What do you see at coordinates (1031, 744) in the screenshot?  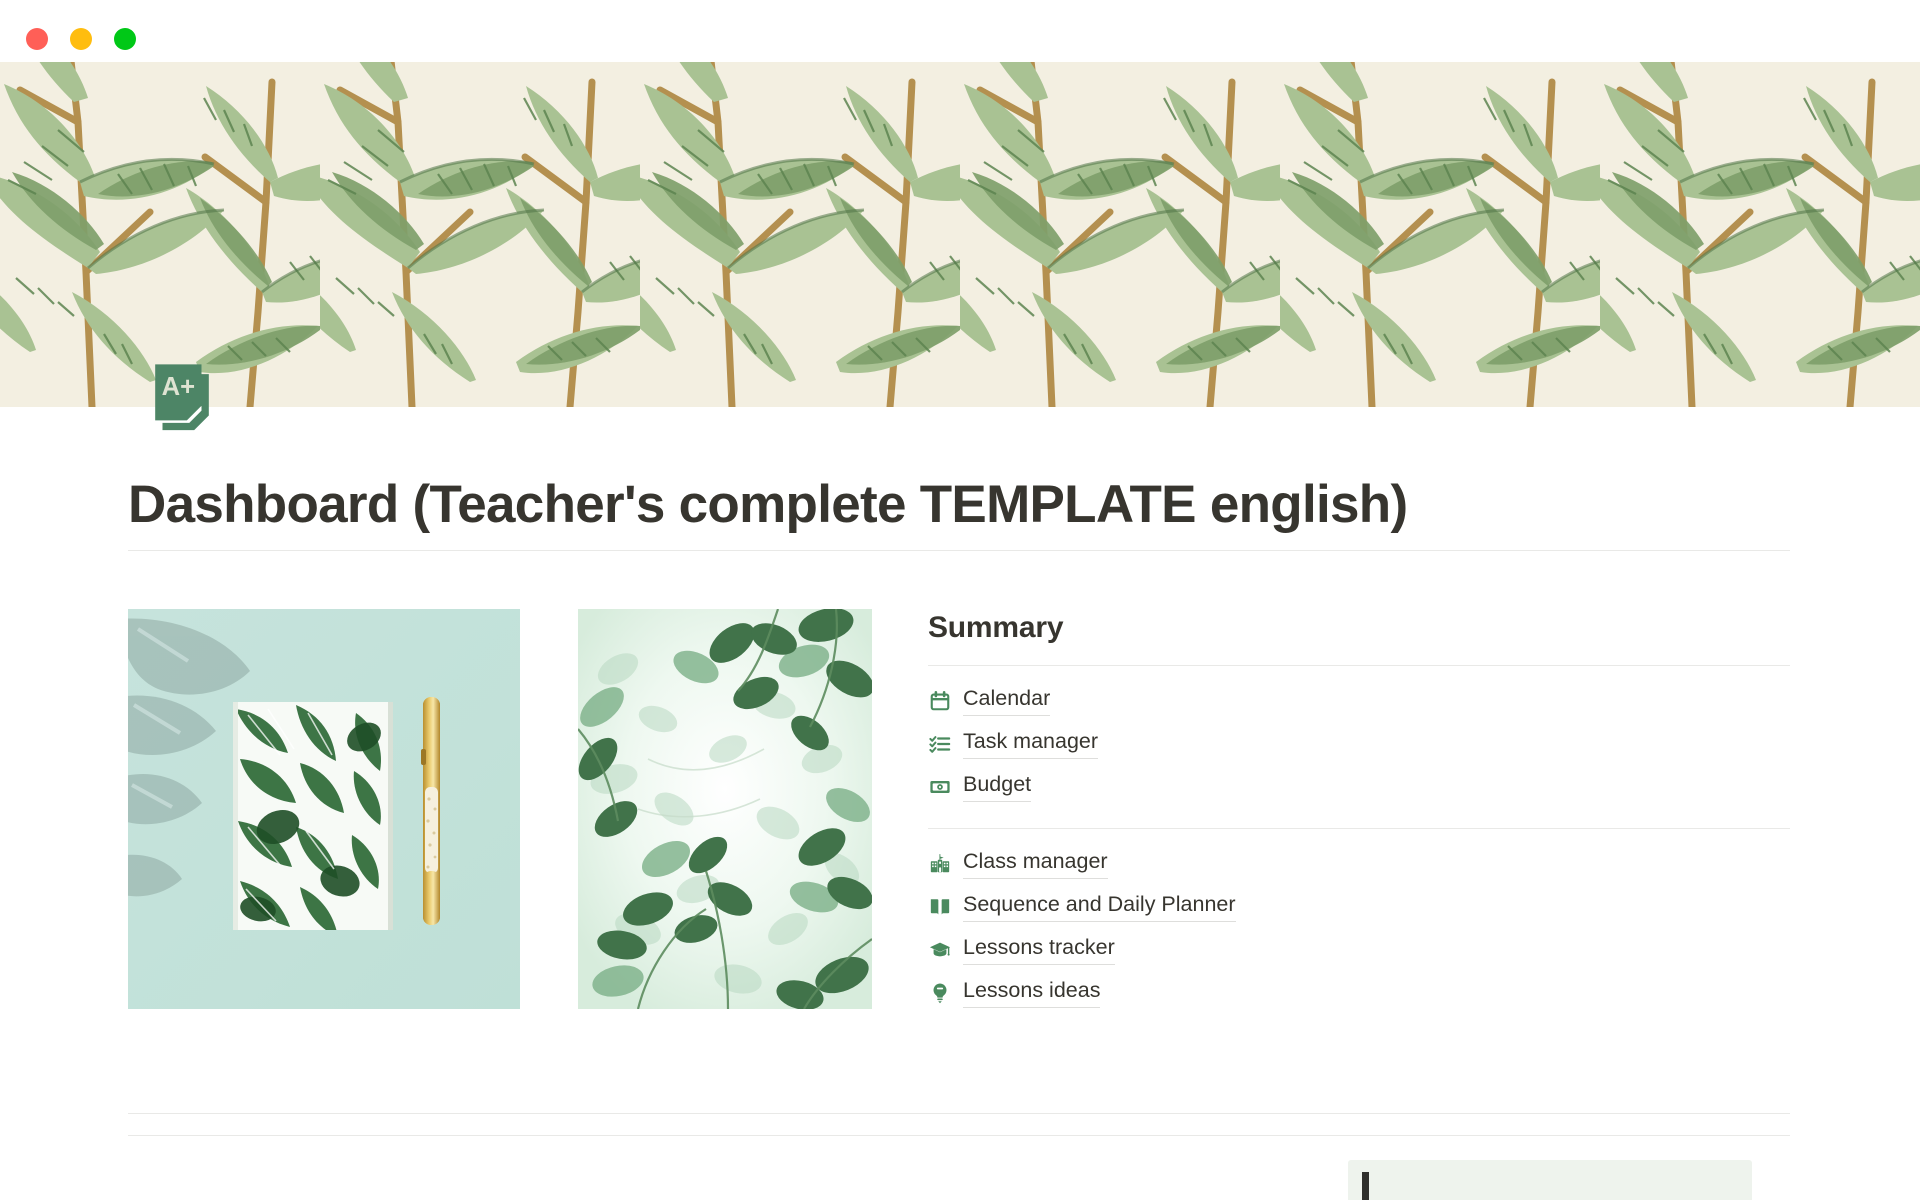 I see `summary-link-label: Task manager` at bounding box center [1031, 744].